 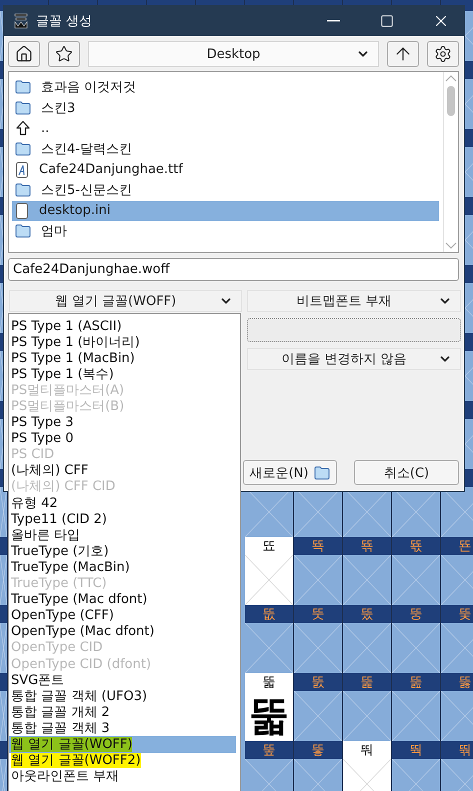 I want to click on glyph-label: 뚮, so click(x=269, y=614).